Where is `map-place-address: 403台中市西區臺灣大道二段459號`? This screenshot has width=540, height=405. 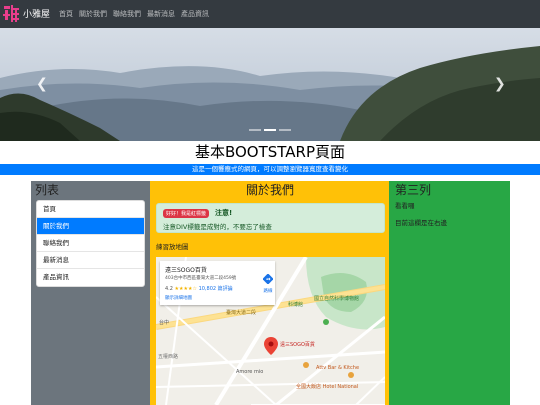 map-place-address: 403台中市西區臺灣大道二段459號 is located at coordinates (201, 278).